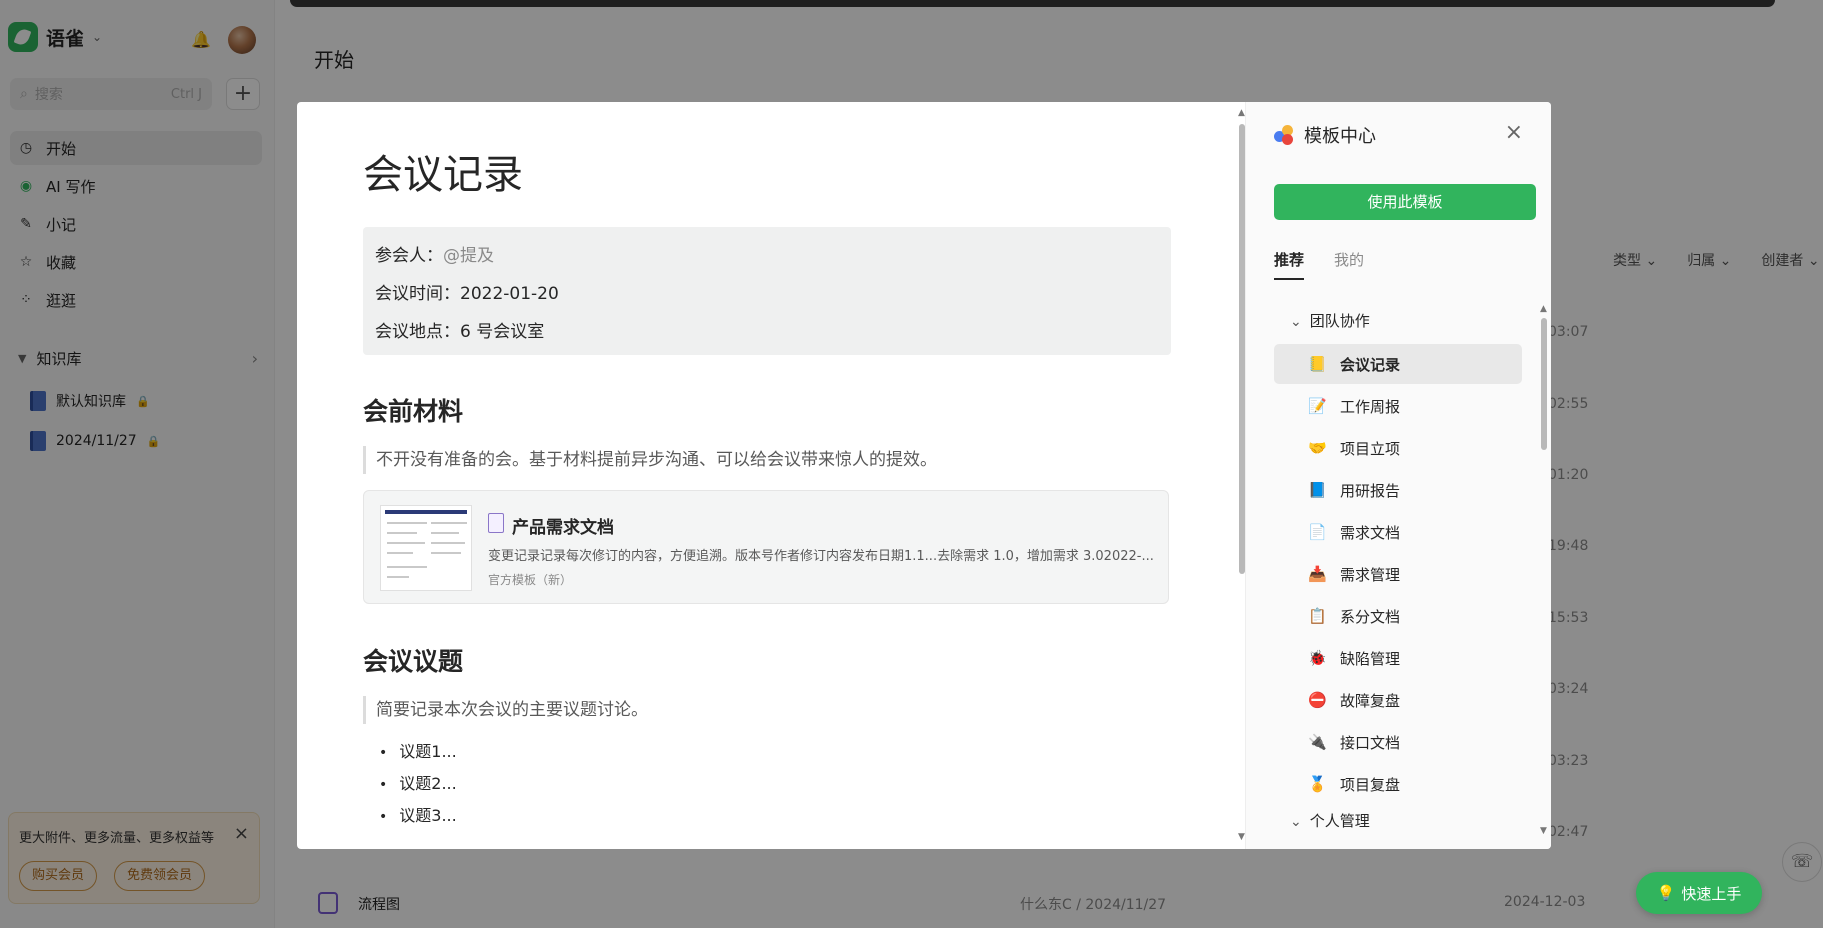  Describe the element at coordinates (1544, 572) in the screenshot. I see `panel-scrollbar: ▲ ▼` at that location.